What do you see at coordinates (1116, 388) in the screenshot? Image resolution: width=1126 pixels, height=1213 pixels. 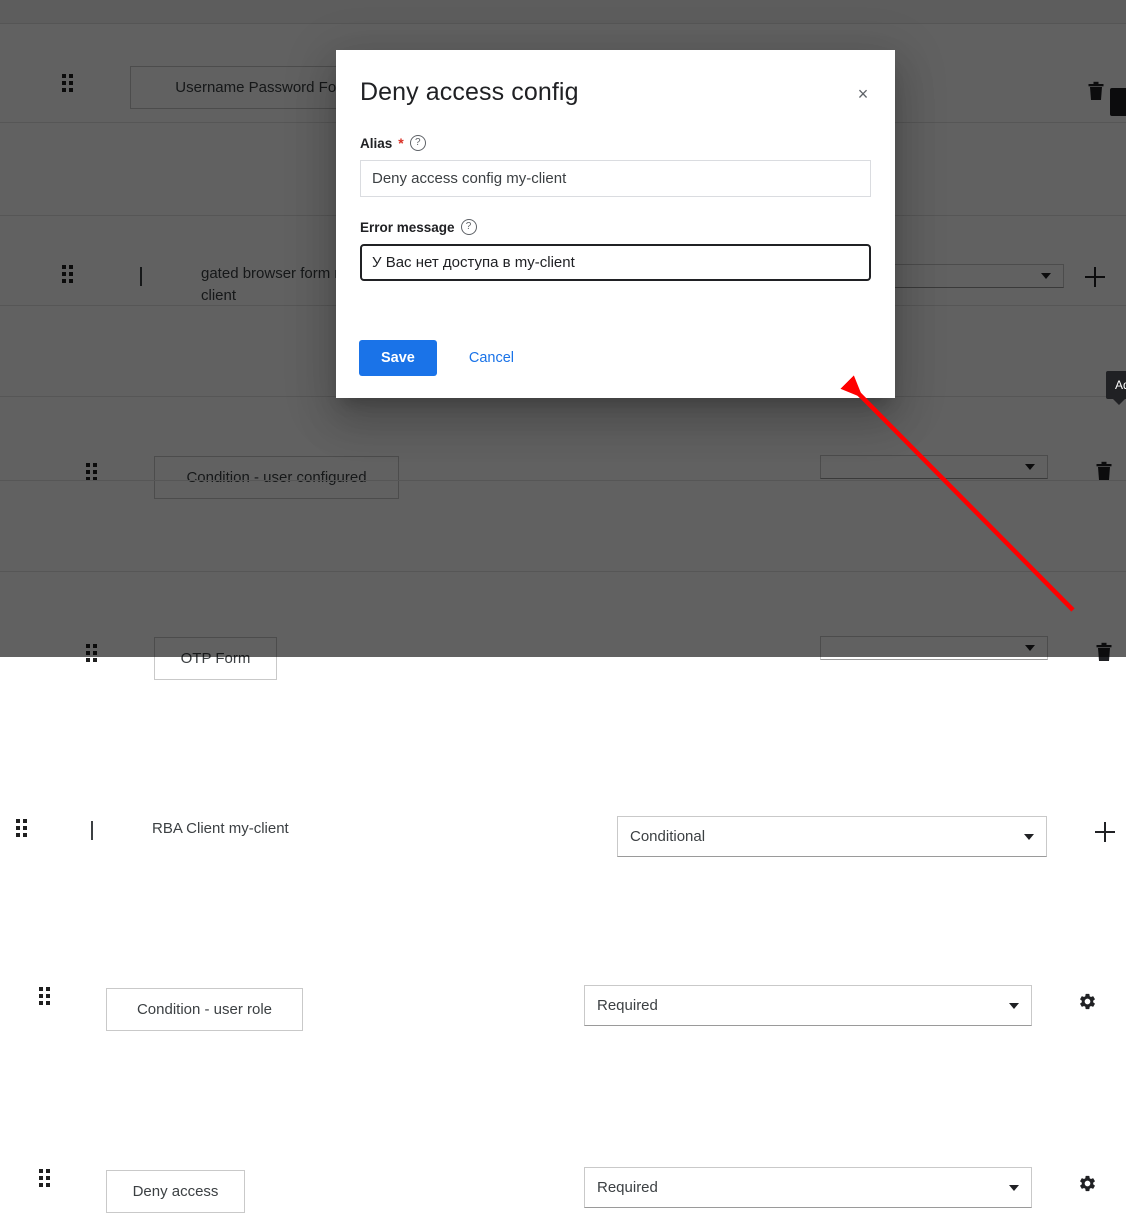 I see `add-step-tooltip: Ad` at bounding box center [1116, 388].